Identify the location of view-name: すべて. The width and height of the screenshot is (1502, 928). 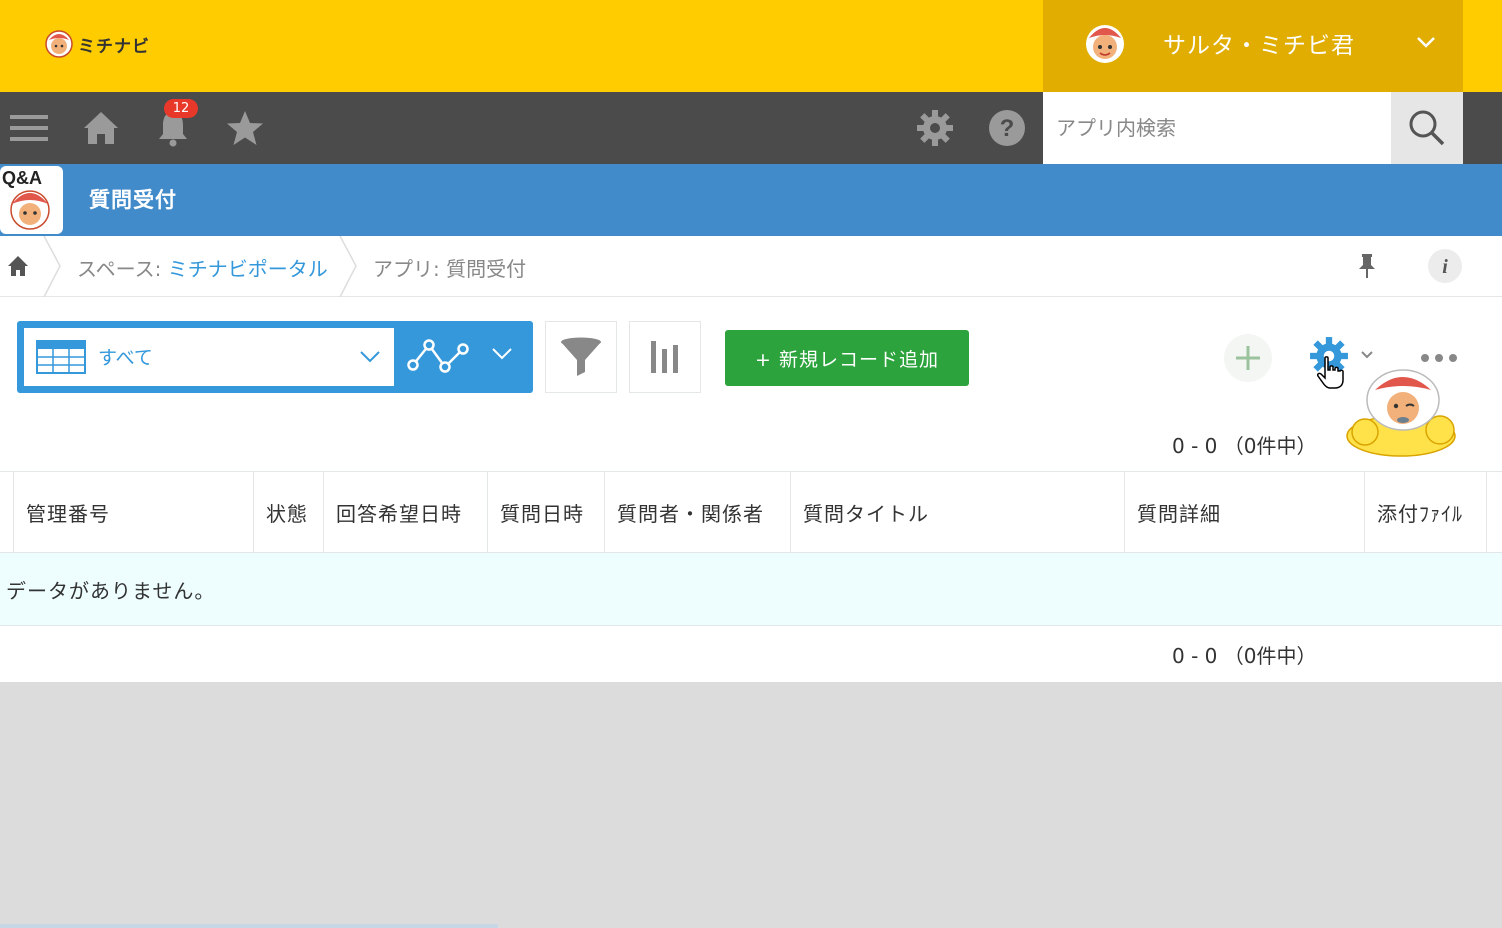
(125, 358).